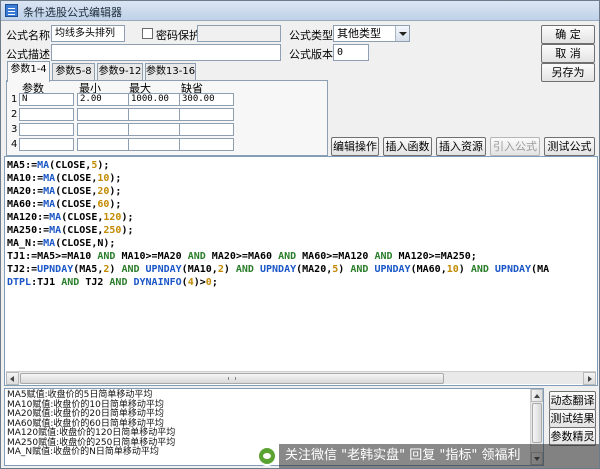 This screenshot has width=600, height=469. Describe the element at coordinates (72, 12) in the screenshot. I see `window-title: 条件选股公式编辑器` at that location.